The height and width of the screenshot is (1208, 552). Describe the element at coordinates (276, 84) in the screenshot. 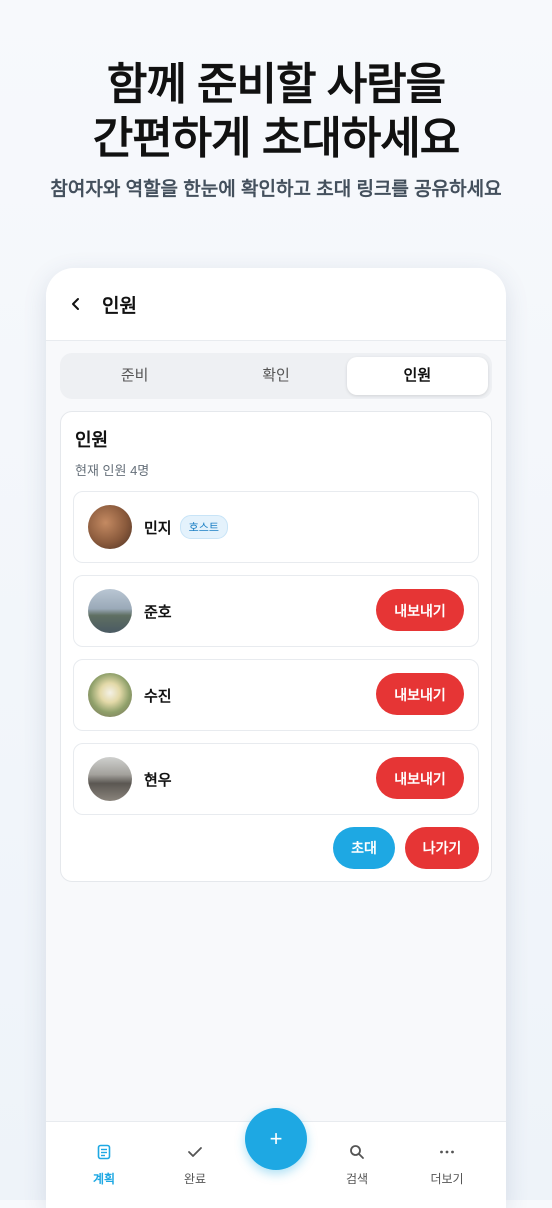

I see `headline-line-1: 함께 준비할 사람을` at that location.